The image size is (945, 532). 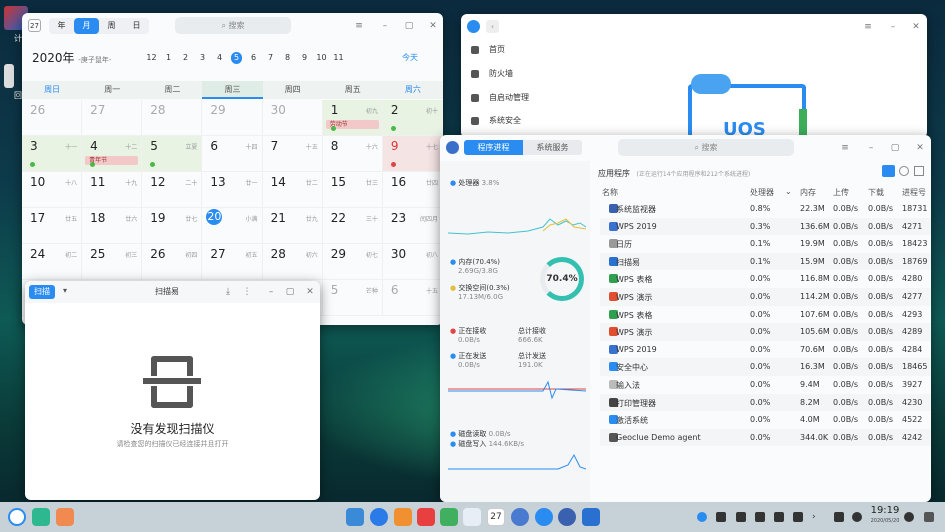 What do you see at coordinates (876, 192) in the screenshot?
I see `col-download: 下载` at bounding box center [876, 192].